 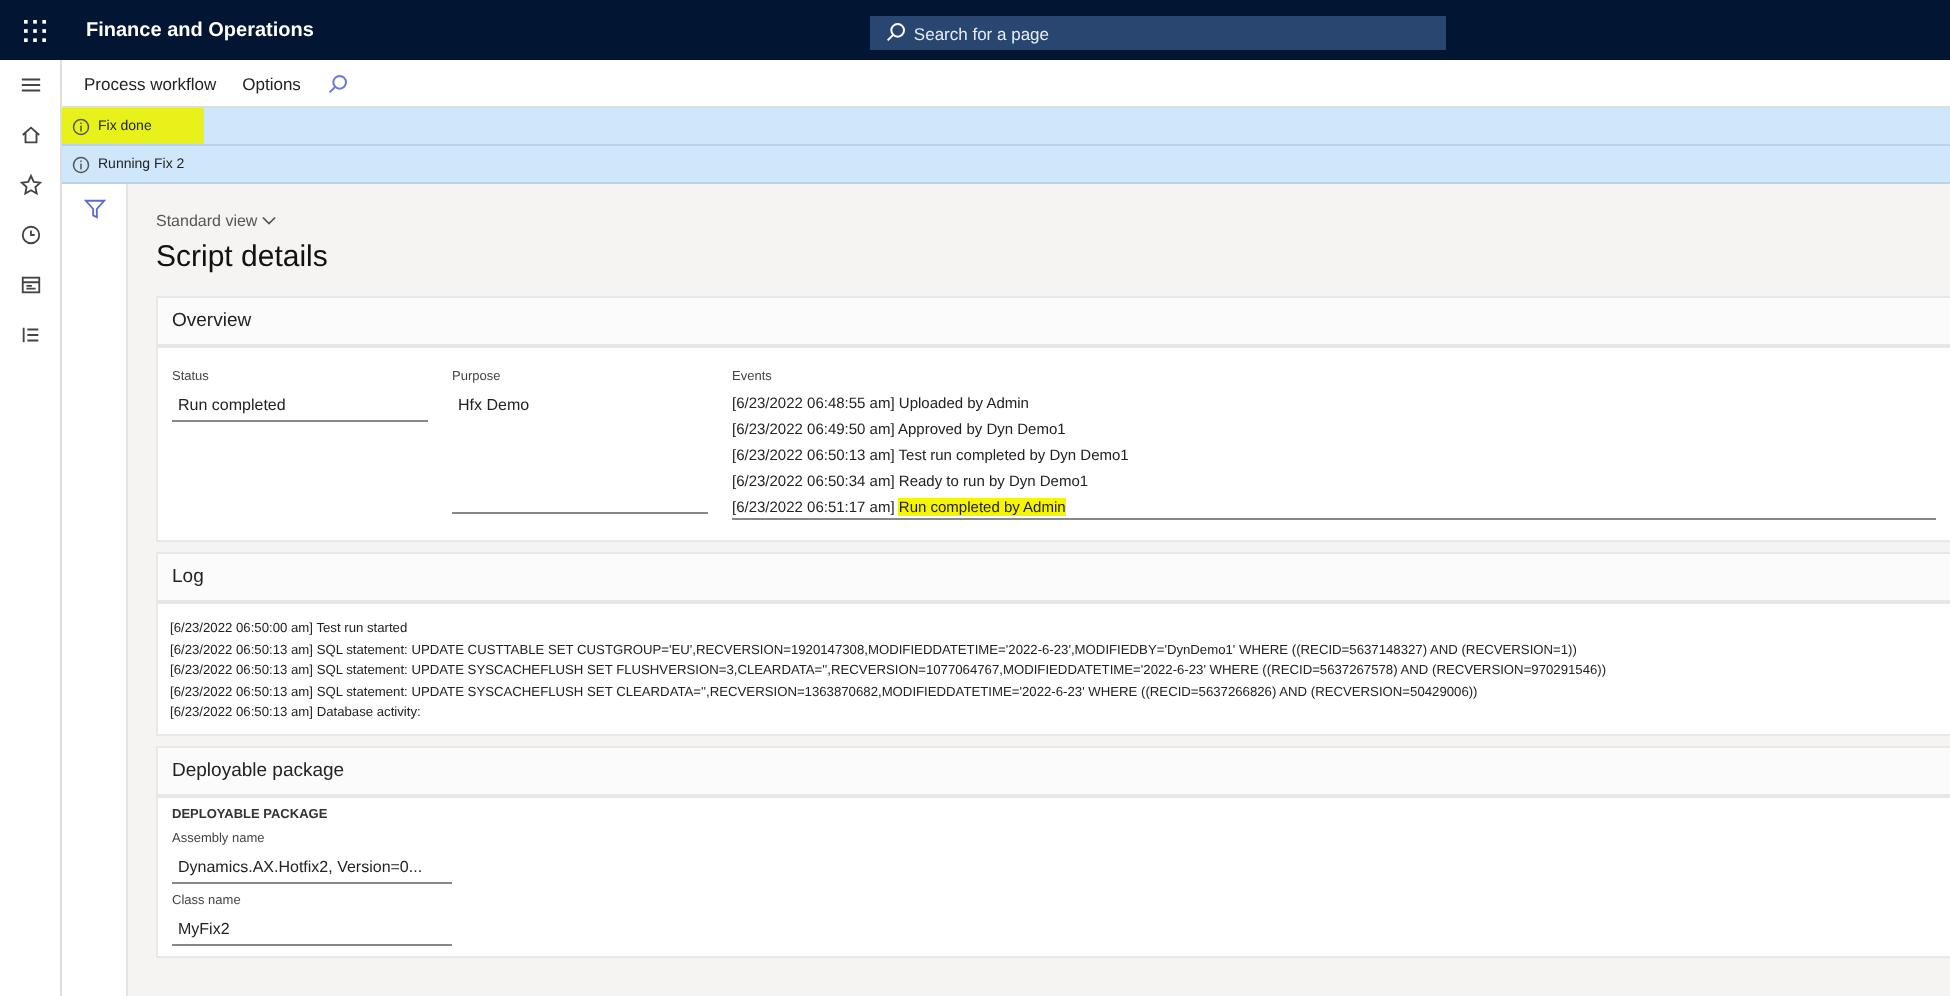 I want to click on input-field: MyFix2, so click(x=312, y=929).